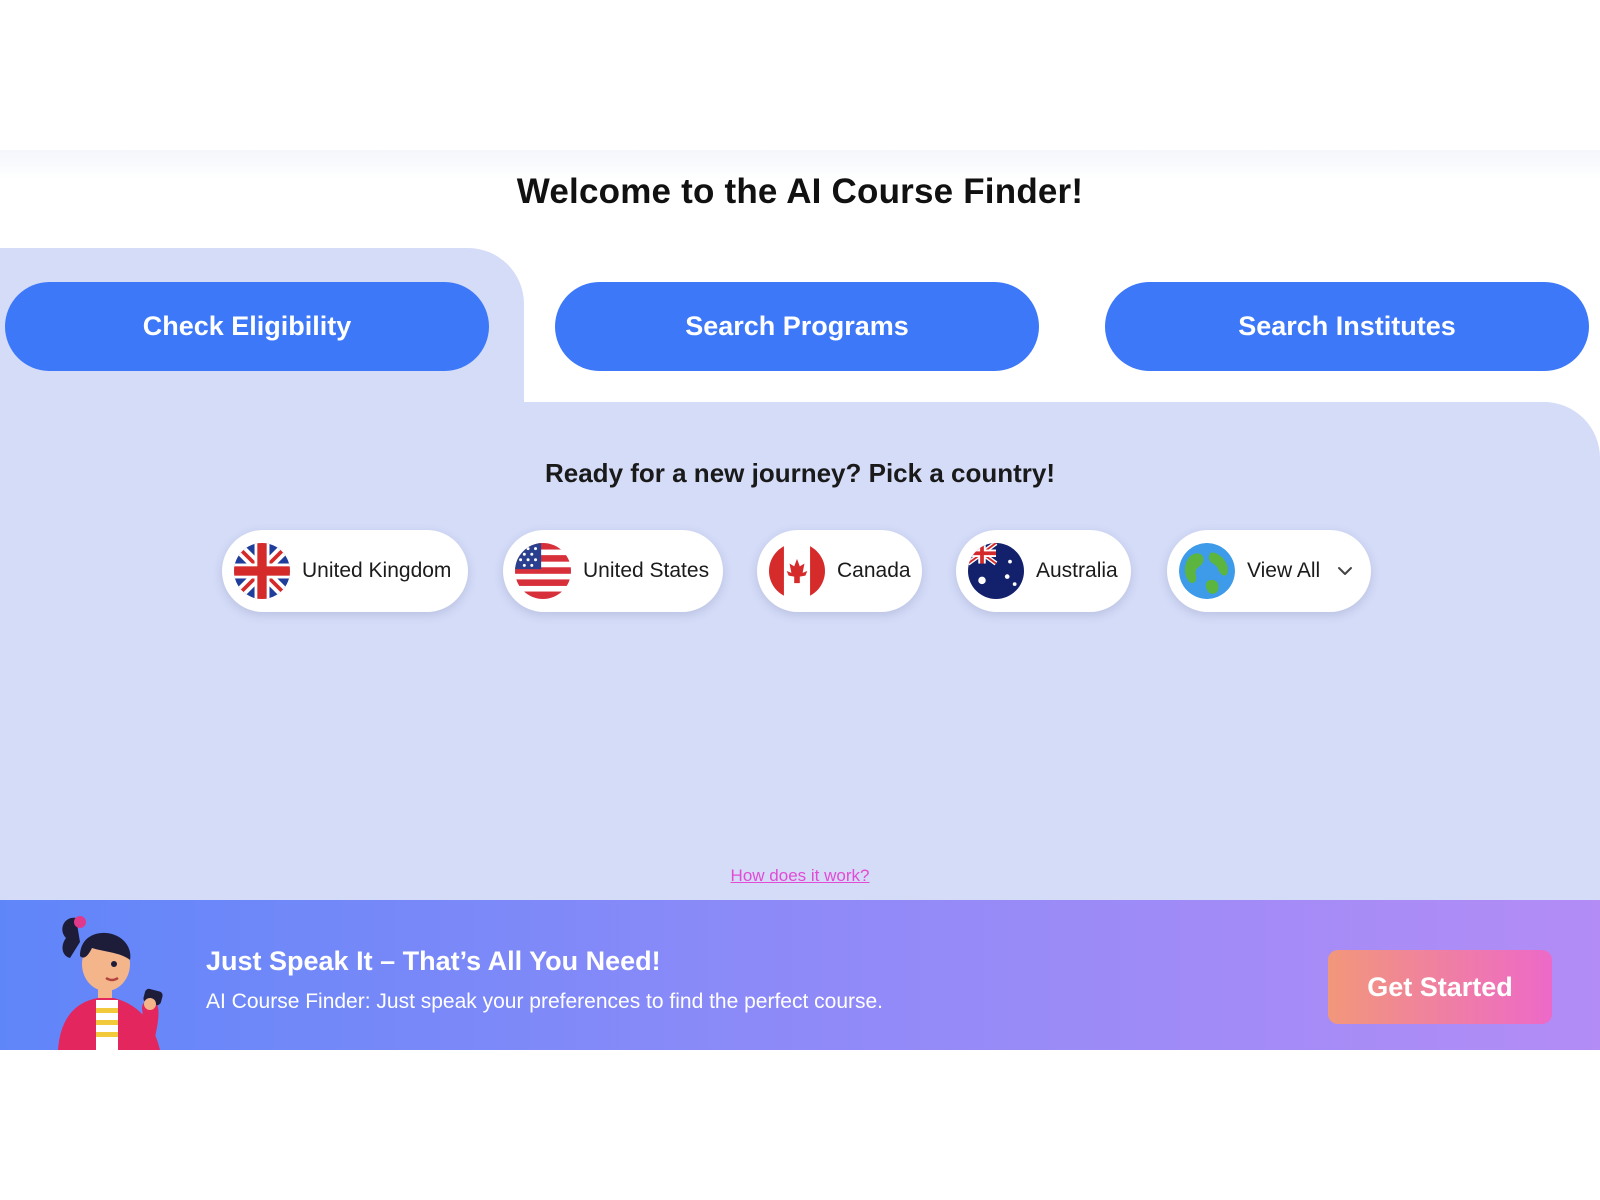 This screenshot has height=1200, width=1600. Describe the element at coordinates (1284, 570) in the screenshot. I see `view-all-label: View All` at that location.